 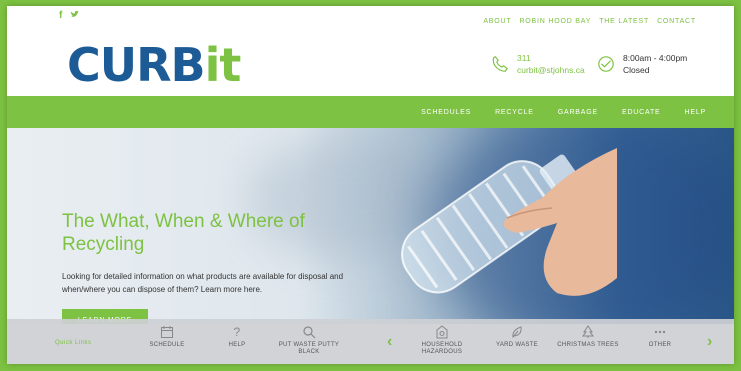 I want to click on clock-icon, so click(x=606, y=64).